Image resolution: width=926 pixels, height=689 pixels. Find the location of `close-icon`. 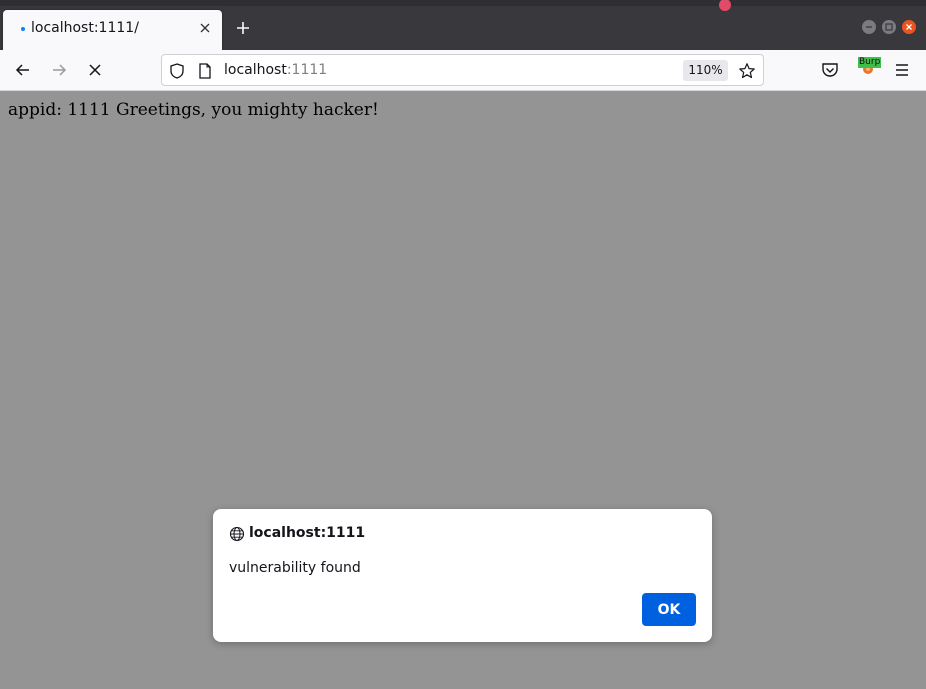

close-icon is located at coordinates (205, 28).